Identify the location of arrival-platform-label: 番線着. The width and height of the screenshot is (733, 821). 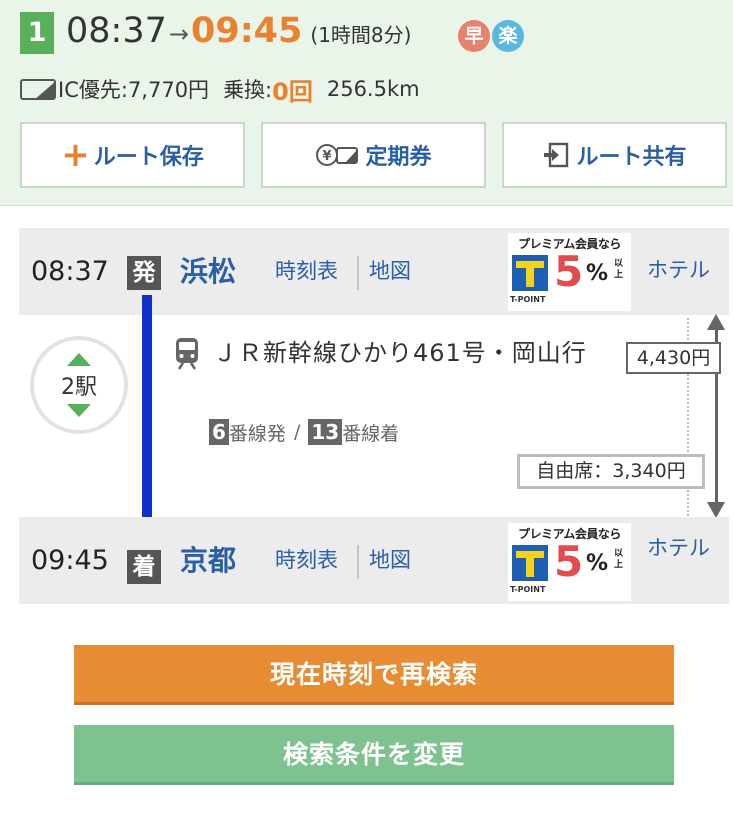
(371, 433).